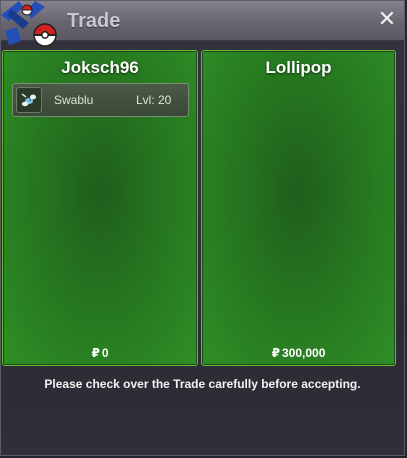 Image resolution: width=407 pixels, height=458 pixels. What do you see at coordinates (100, 67) in the screenshot?
I see `trader-name: Joksch96` at bounding box center [100, 67].